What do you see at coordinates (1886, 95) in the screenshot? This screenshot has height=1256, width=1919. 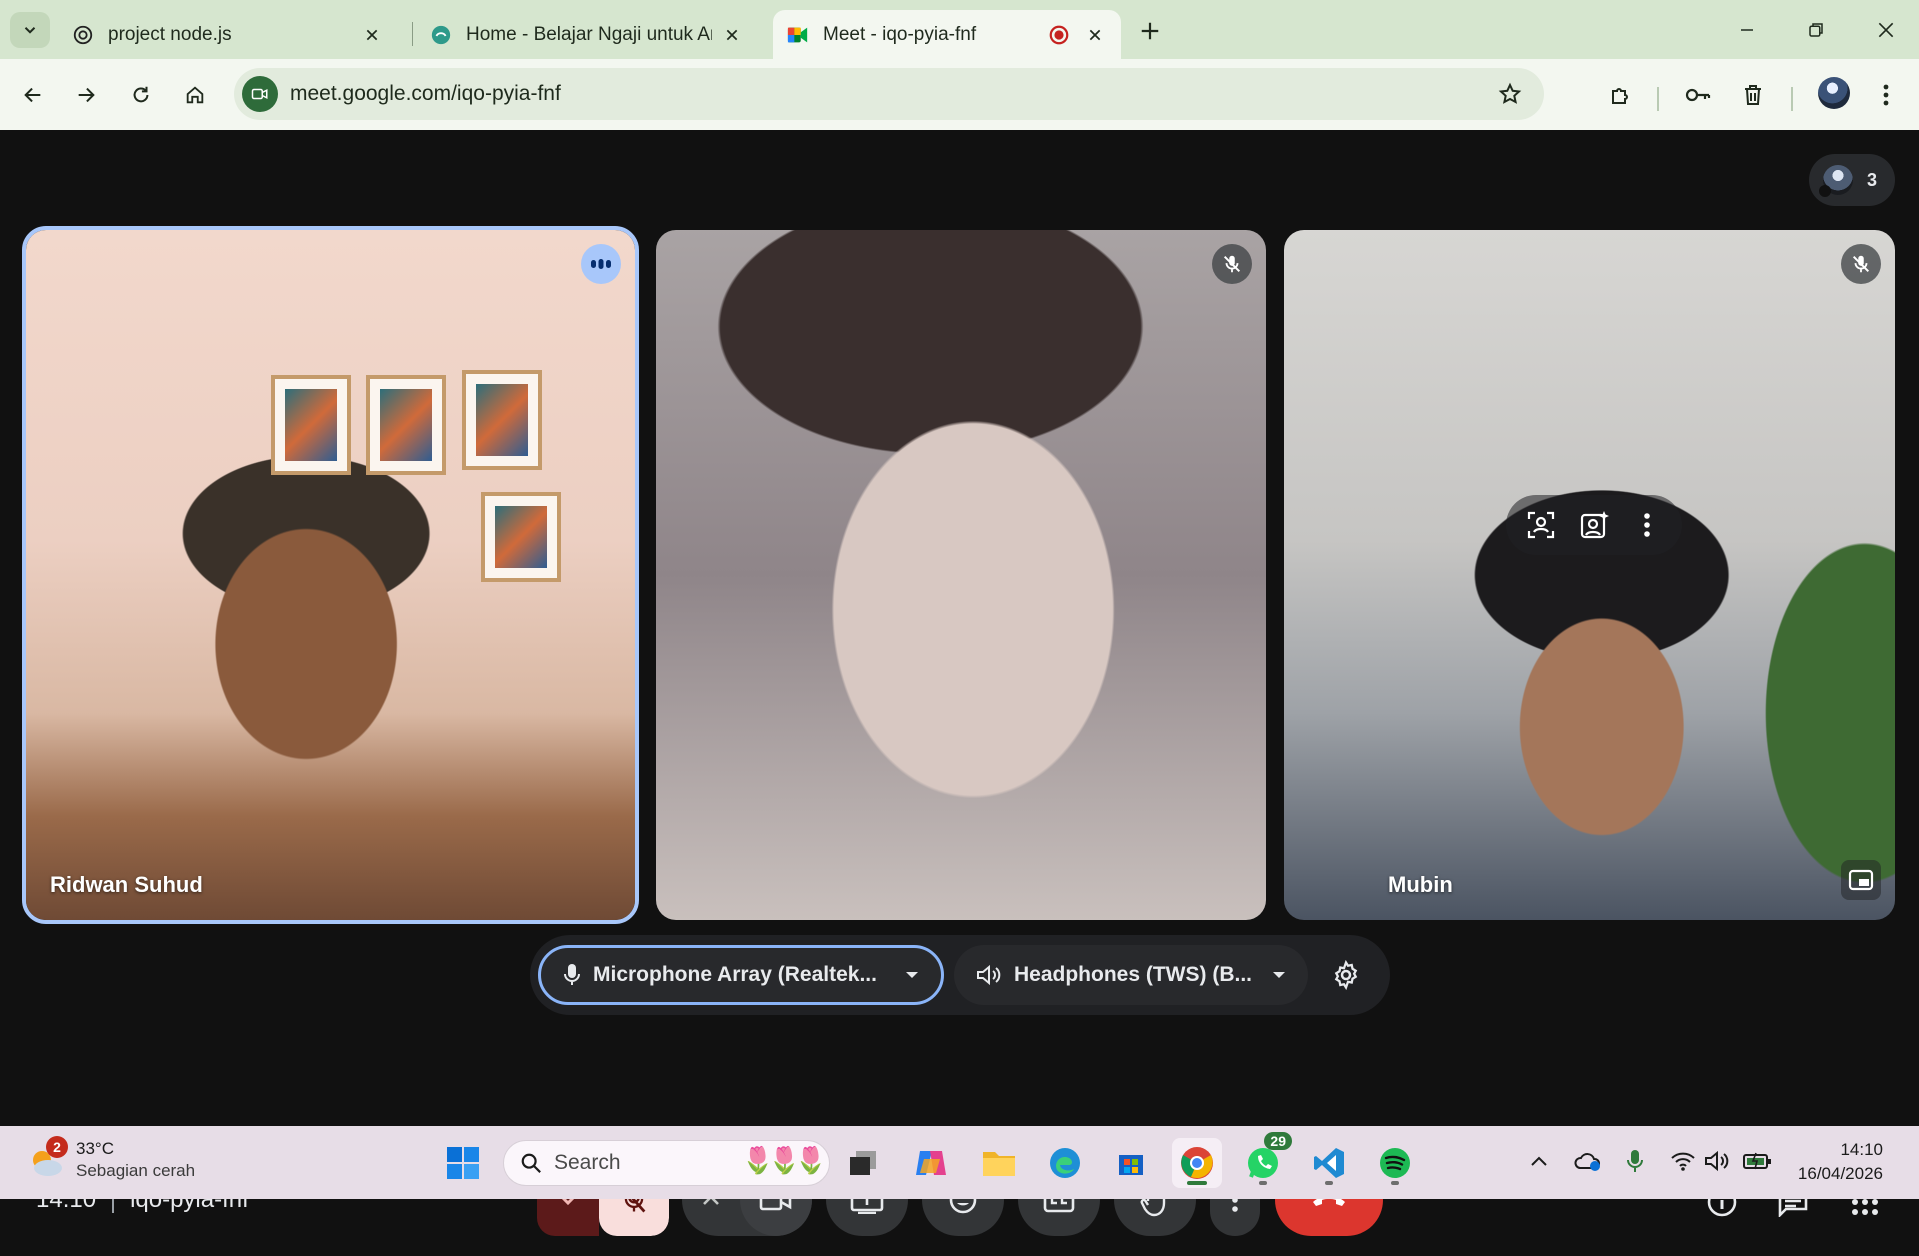 I see `browser-menu-button` at bounding box center [1886, 95].